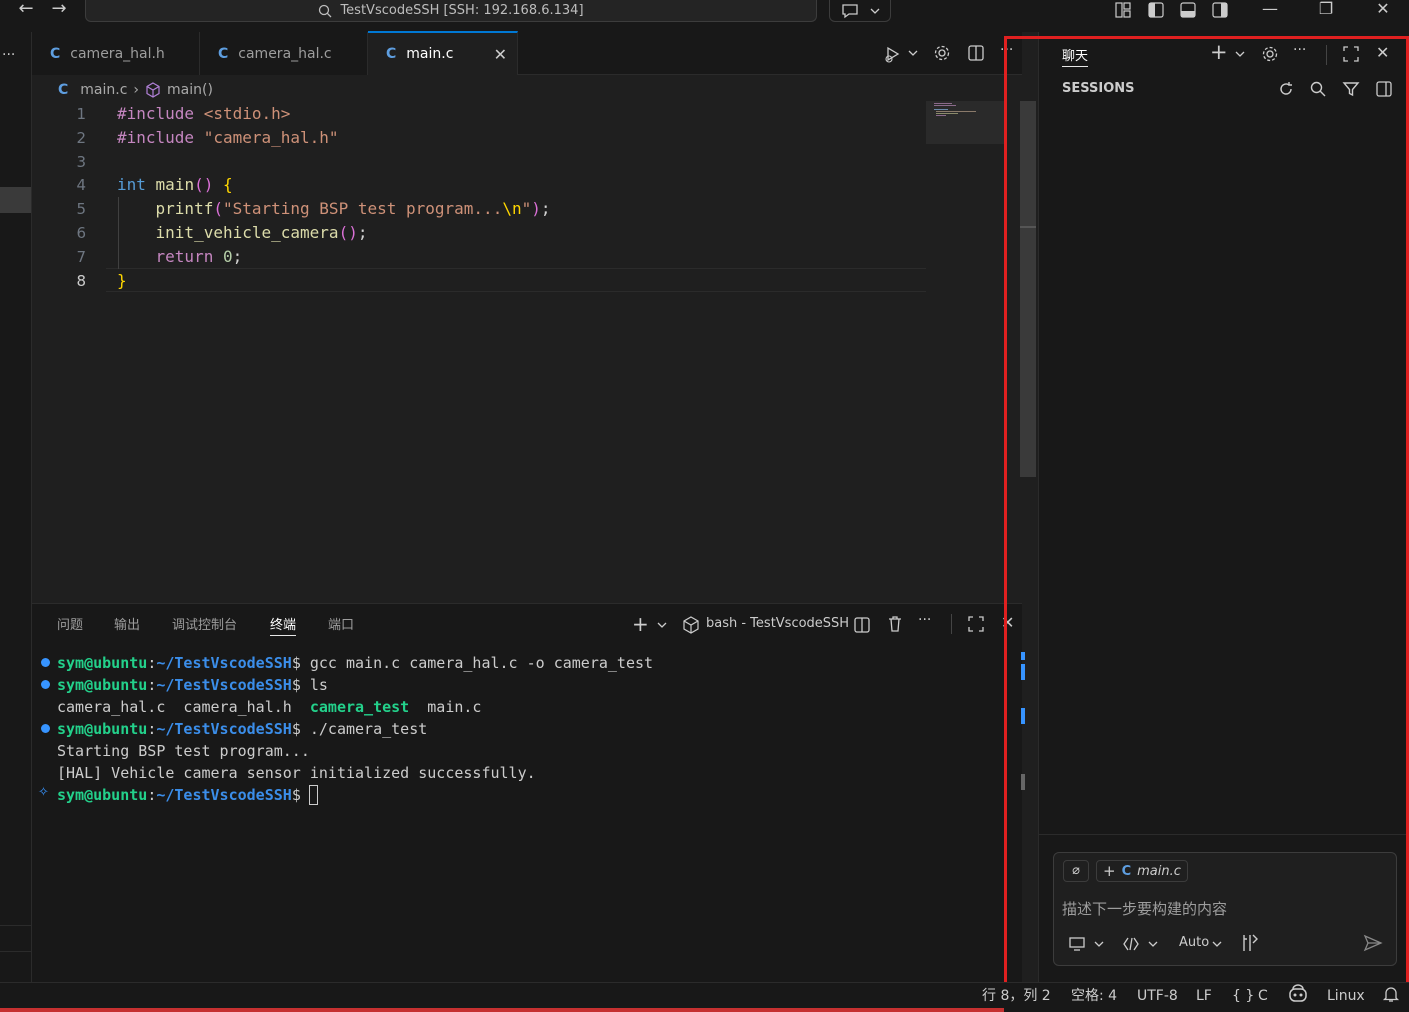 The width and height of the screenshot is (1409, 1012). Describe the element at coordinates (43, 792) in the screenshot. I see `sparkle-icon: ✧` at that location.